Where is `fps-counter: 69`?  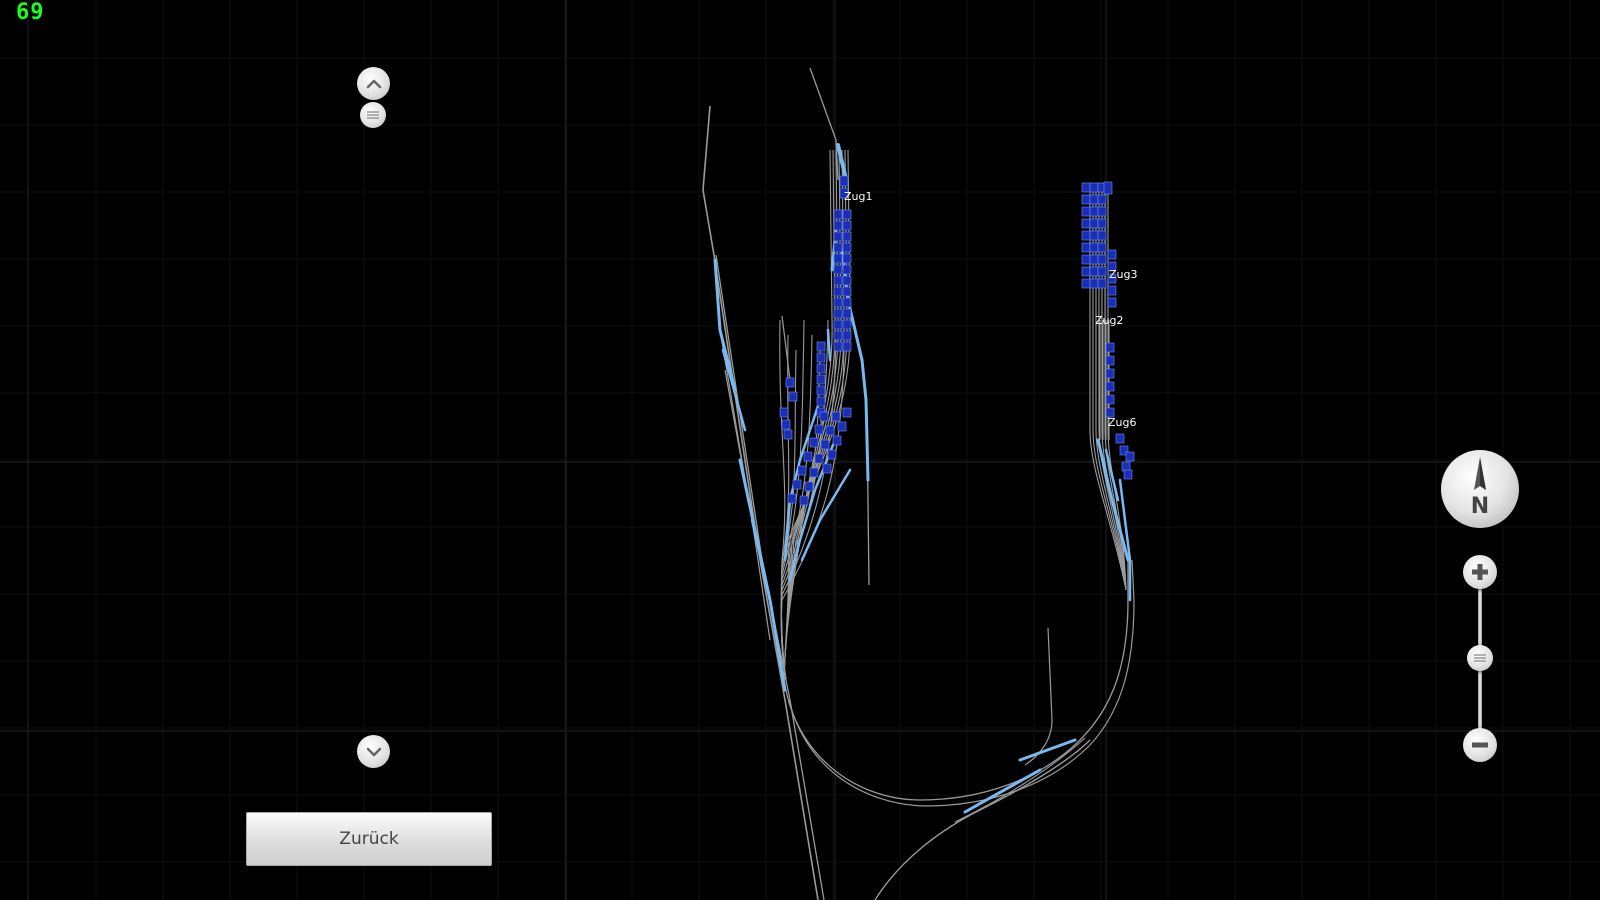 fps-counter: 69 is located at coordinates (30, 12).